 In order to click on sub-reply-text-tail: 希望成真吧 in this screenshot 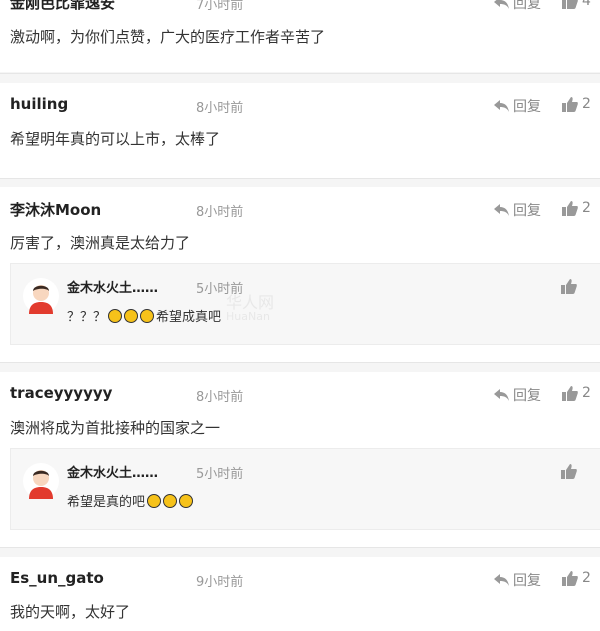, I will do `click(189, 317)`.